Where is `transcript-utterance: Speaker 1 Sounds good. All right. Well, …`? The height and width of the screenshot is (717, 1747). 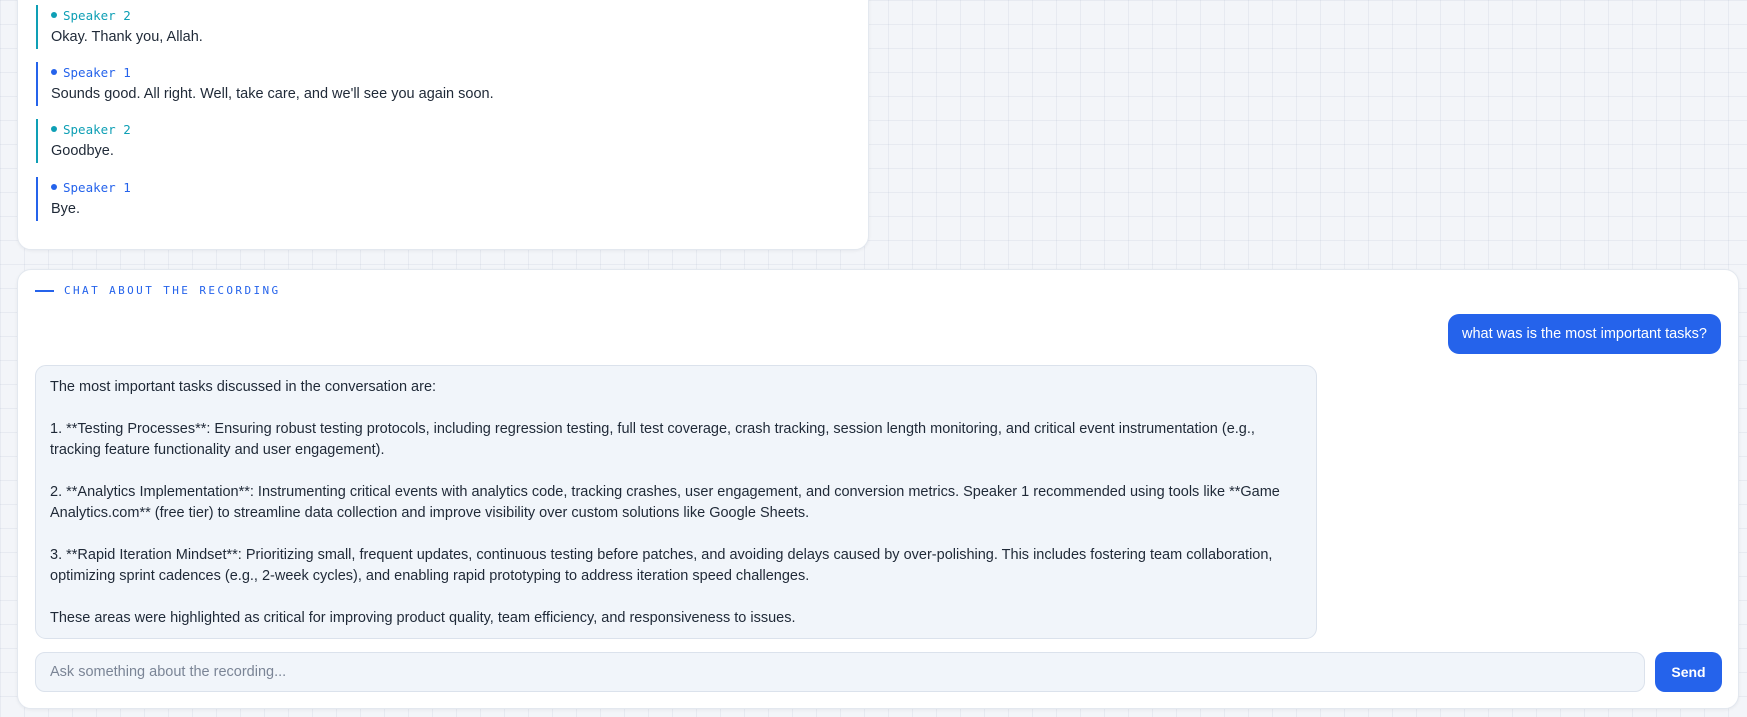 transcript-utterance: Speaker 1 Sounds good. All right. Well, … is located at coordinates (436, 84).